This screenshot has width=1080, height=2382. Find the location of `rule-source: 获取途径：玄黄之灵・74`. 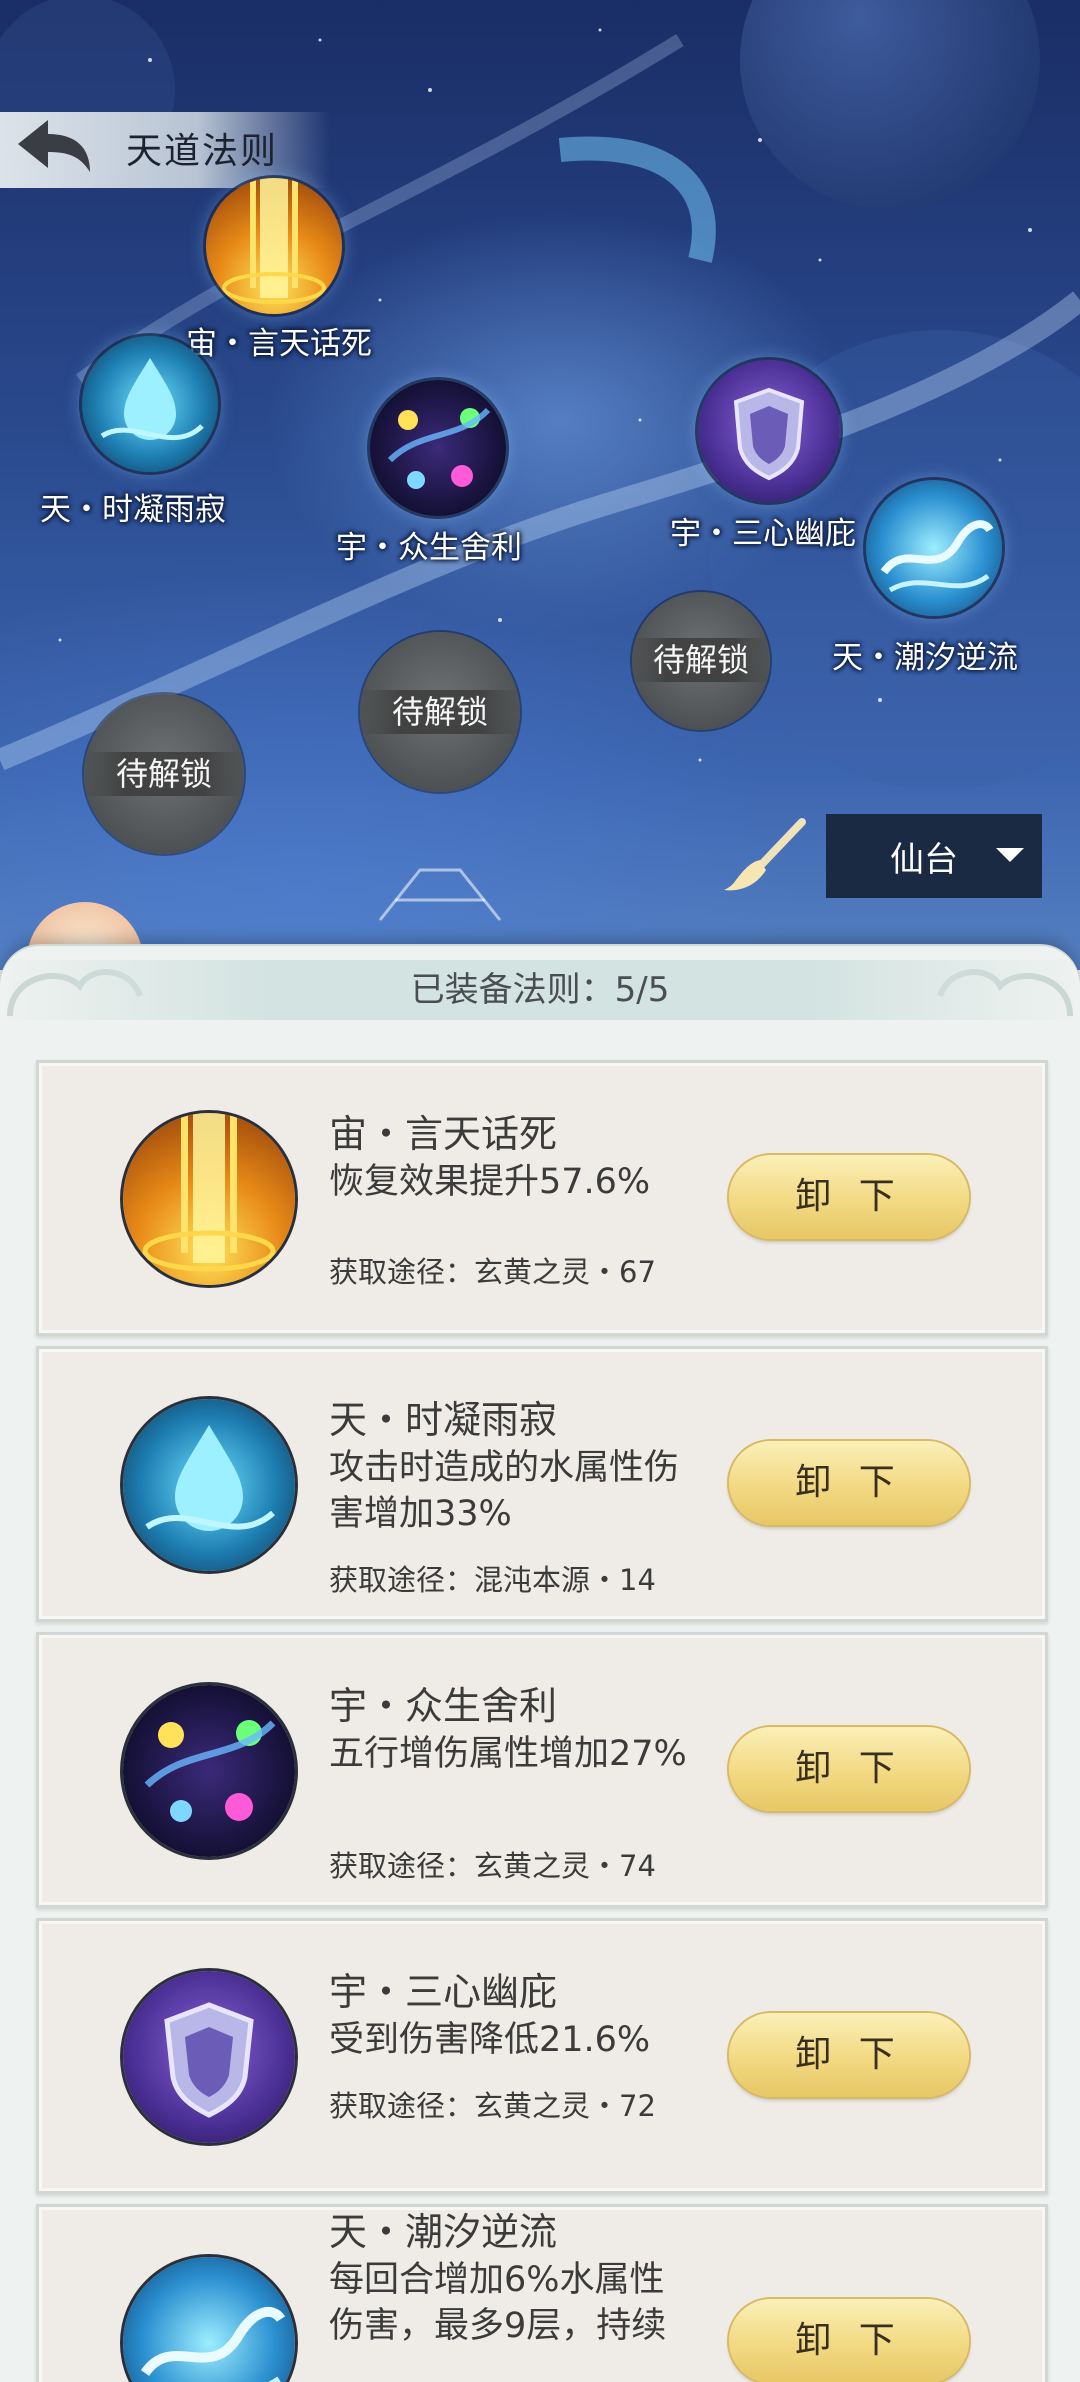

rule-source: 获取途径：玄黄之灵・74 is located at coordinates (492, 1866).